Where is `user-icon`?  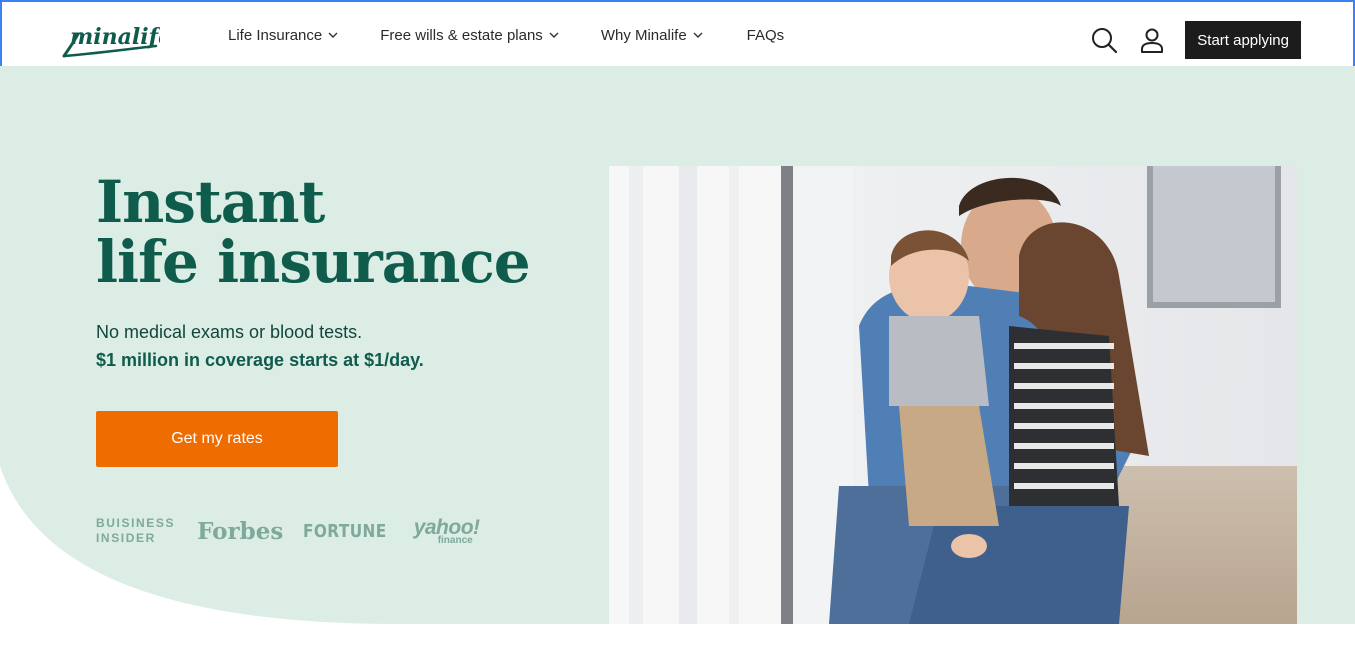 user-icon is located at coordinates (1152, 40).